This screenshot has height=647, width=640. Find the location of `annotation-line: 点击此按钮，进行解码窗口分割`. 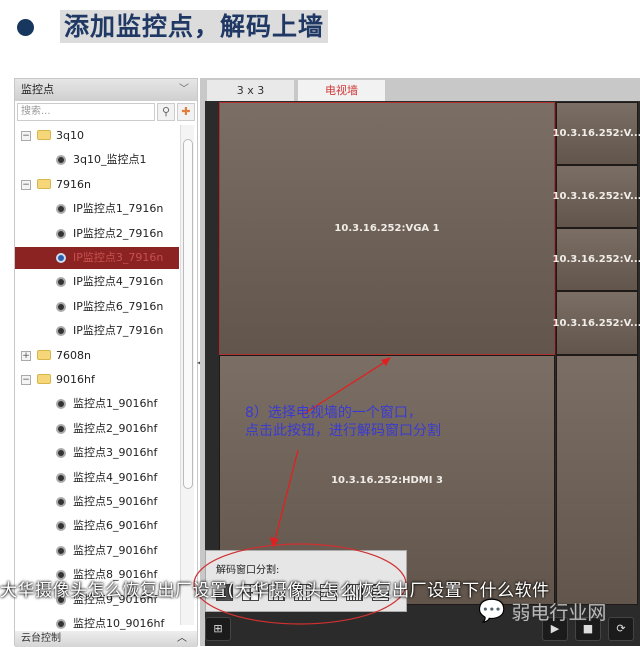

annotation-line: 点击此按钮，进行解码窗口分割 is located at coordinates (343, 431).